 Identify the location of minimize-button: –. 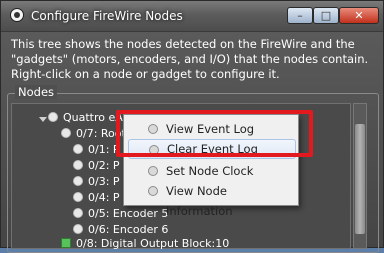
(300, 15).